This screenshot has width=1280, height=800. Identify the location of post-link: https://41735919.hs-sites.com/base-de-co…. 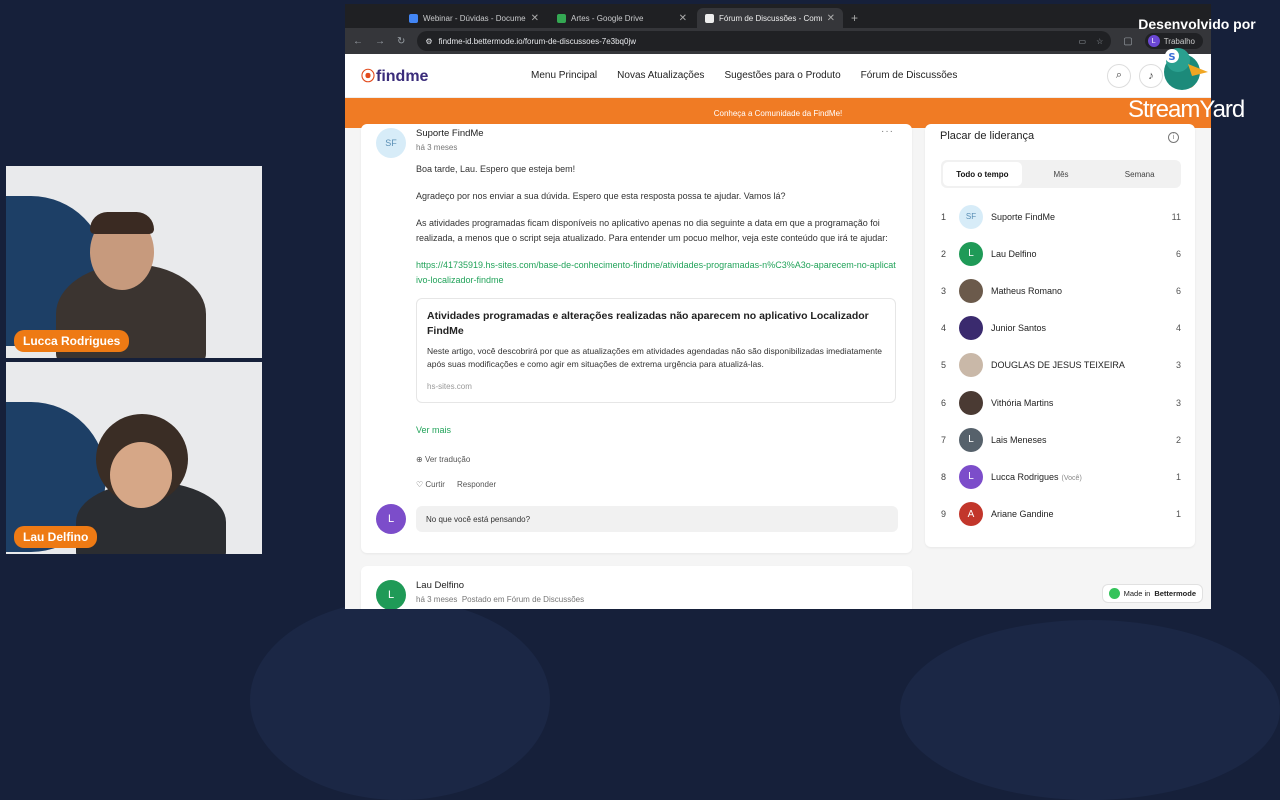
(656, 273).